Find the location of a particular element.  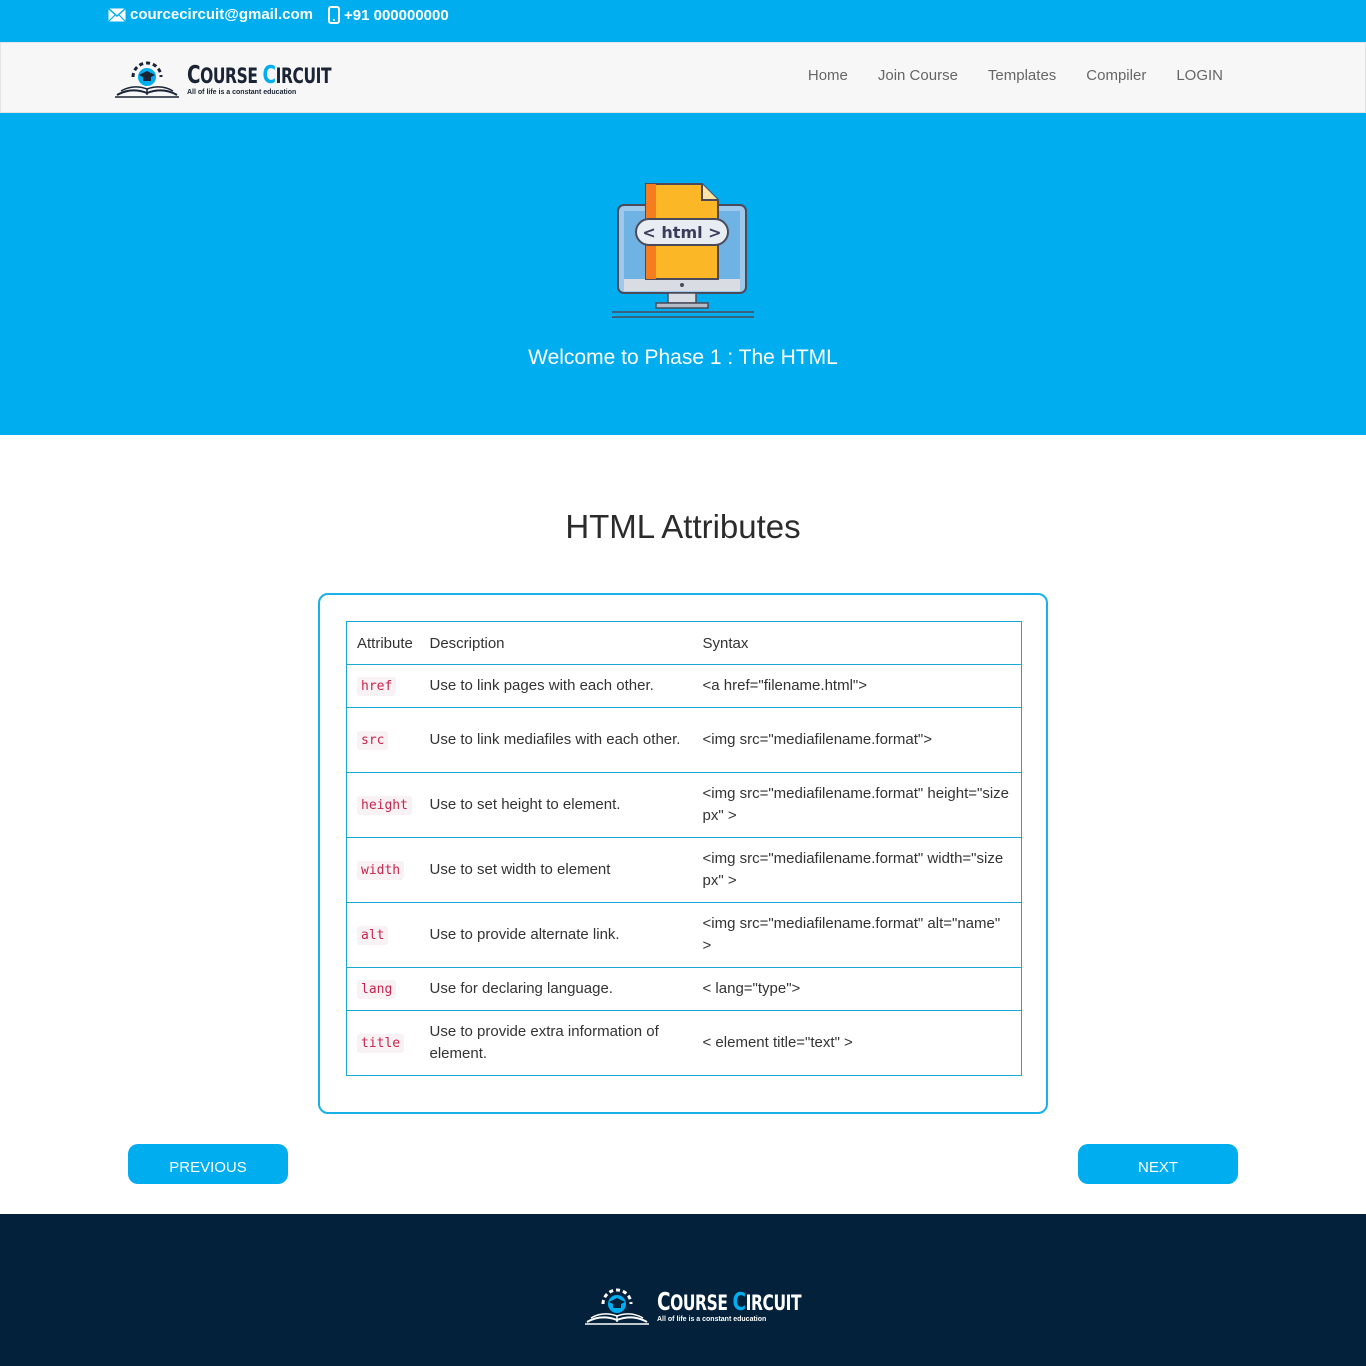

attribute-code: height is located at coordinates (384, 805).